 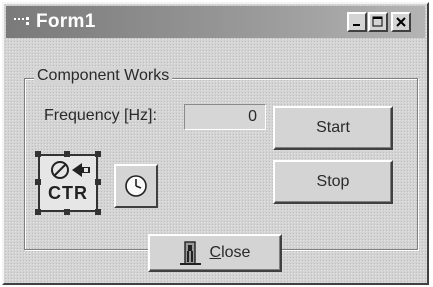 I want to click on start-button: Start, so click(x=333, y=128).